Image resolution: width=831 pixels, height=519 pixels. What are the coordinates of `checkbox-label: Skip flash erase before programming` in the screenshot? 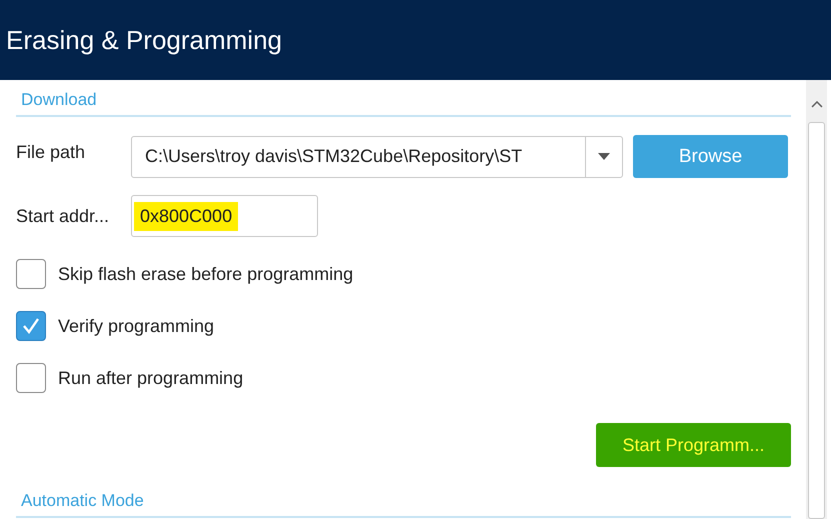 It's located at (206, 274).